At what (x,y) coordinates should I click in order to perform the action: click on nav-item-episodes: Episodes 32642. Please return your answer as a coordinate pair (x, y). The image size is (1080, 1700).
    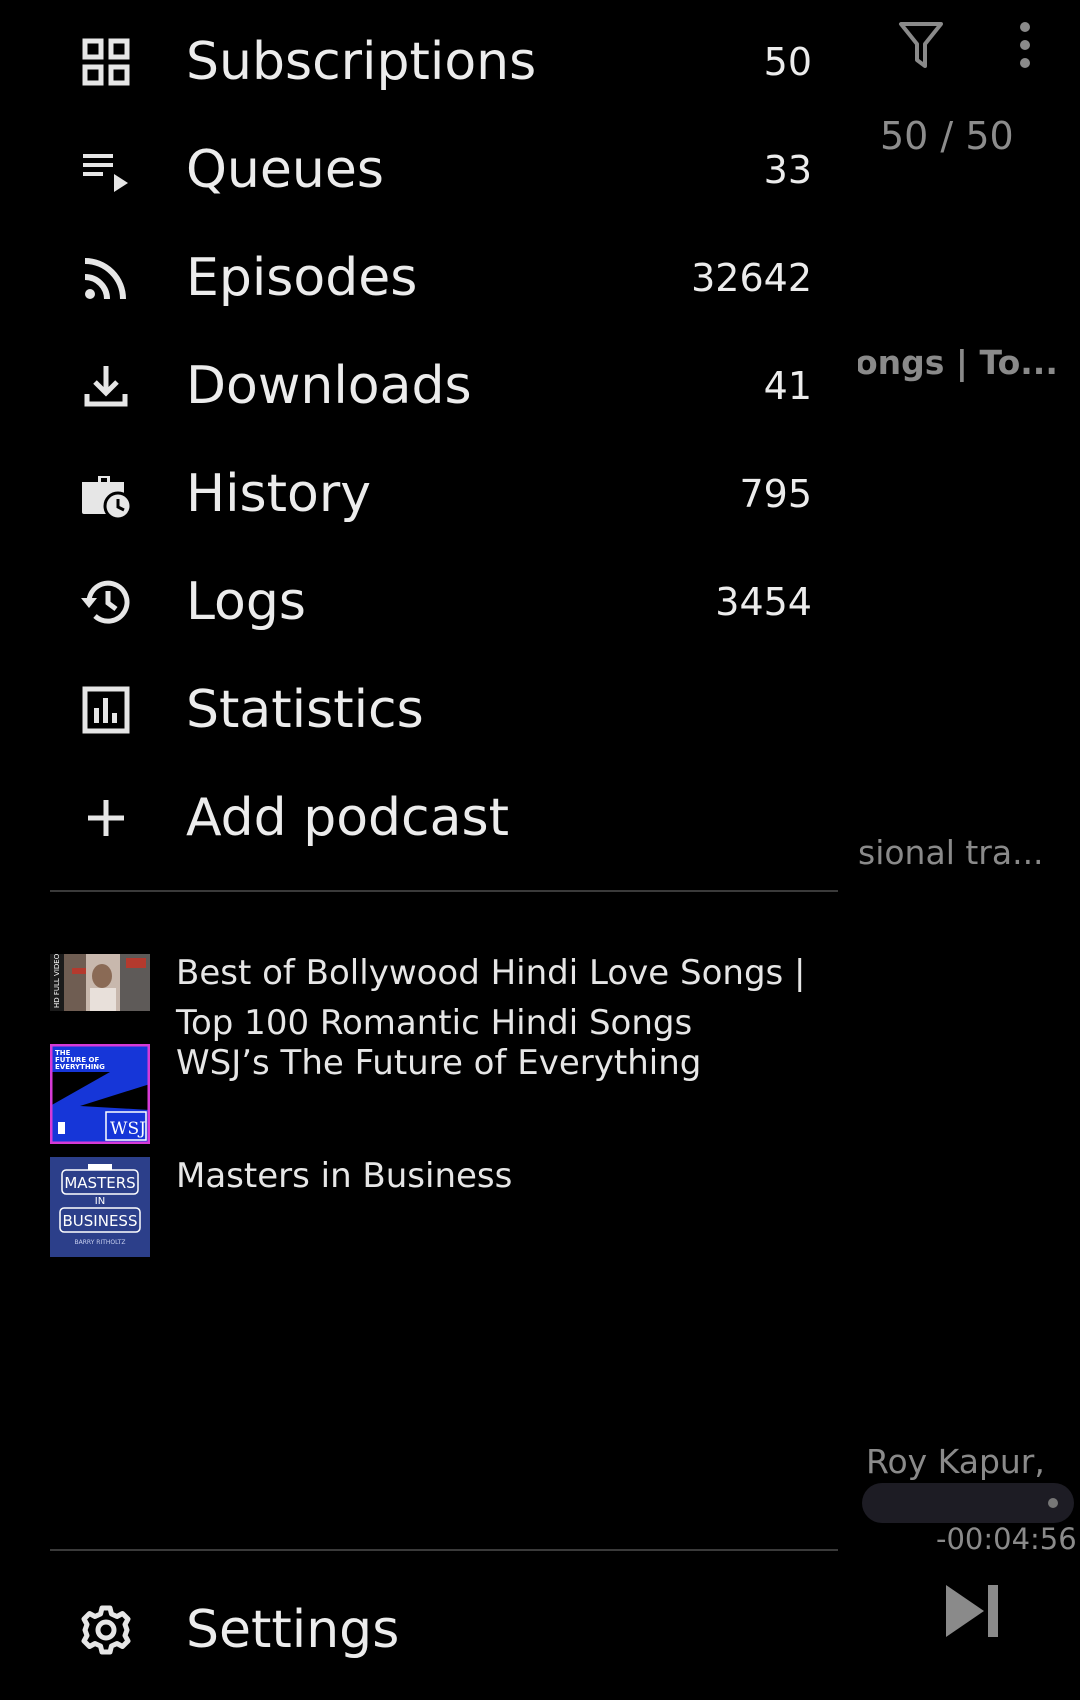
    Looking at the image, I should click on (429, 278).